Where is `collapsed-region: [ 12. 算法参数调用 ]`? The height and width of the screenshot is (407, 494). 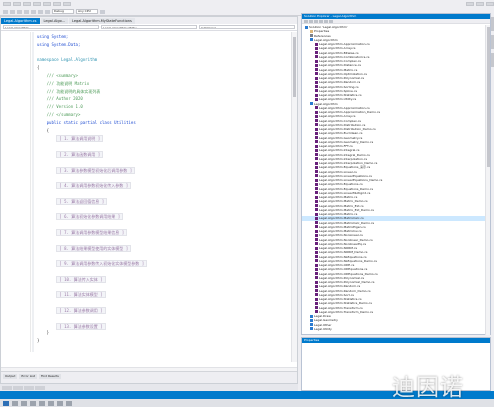
collapsed-region: [ 12. 算法参数调用 ] is located at coordinates (81, 310).